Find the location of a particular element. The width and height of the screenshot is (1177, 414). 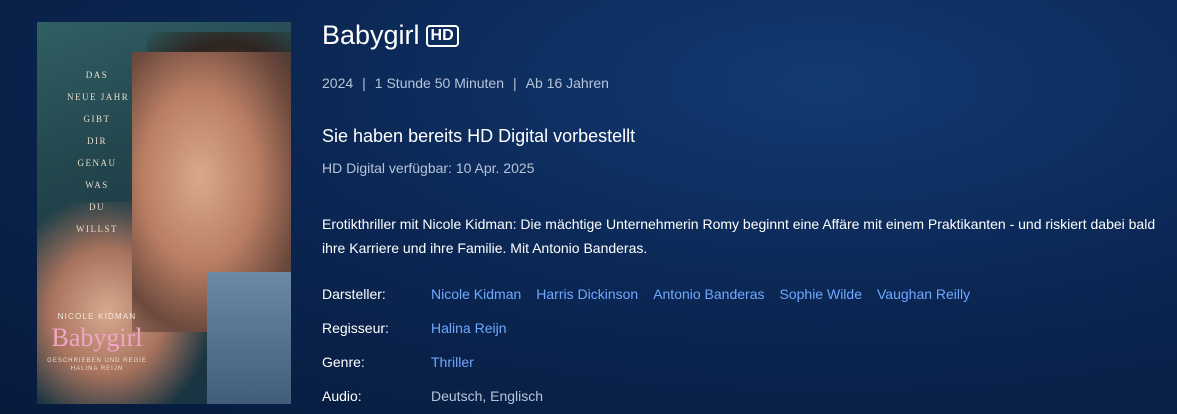

poster-tagline-line: GENAU is located at coordinates (97, 163).